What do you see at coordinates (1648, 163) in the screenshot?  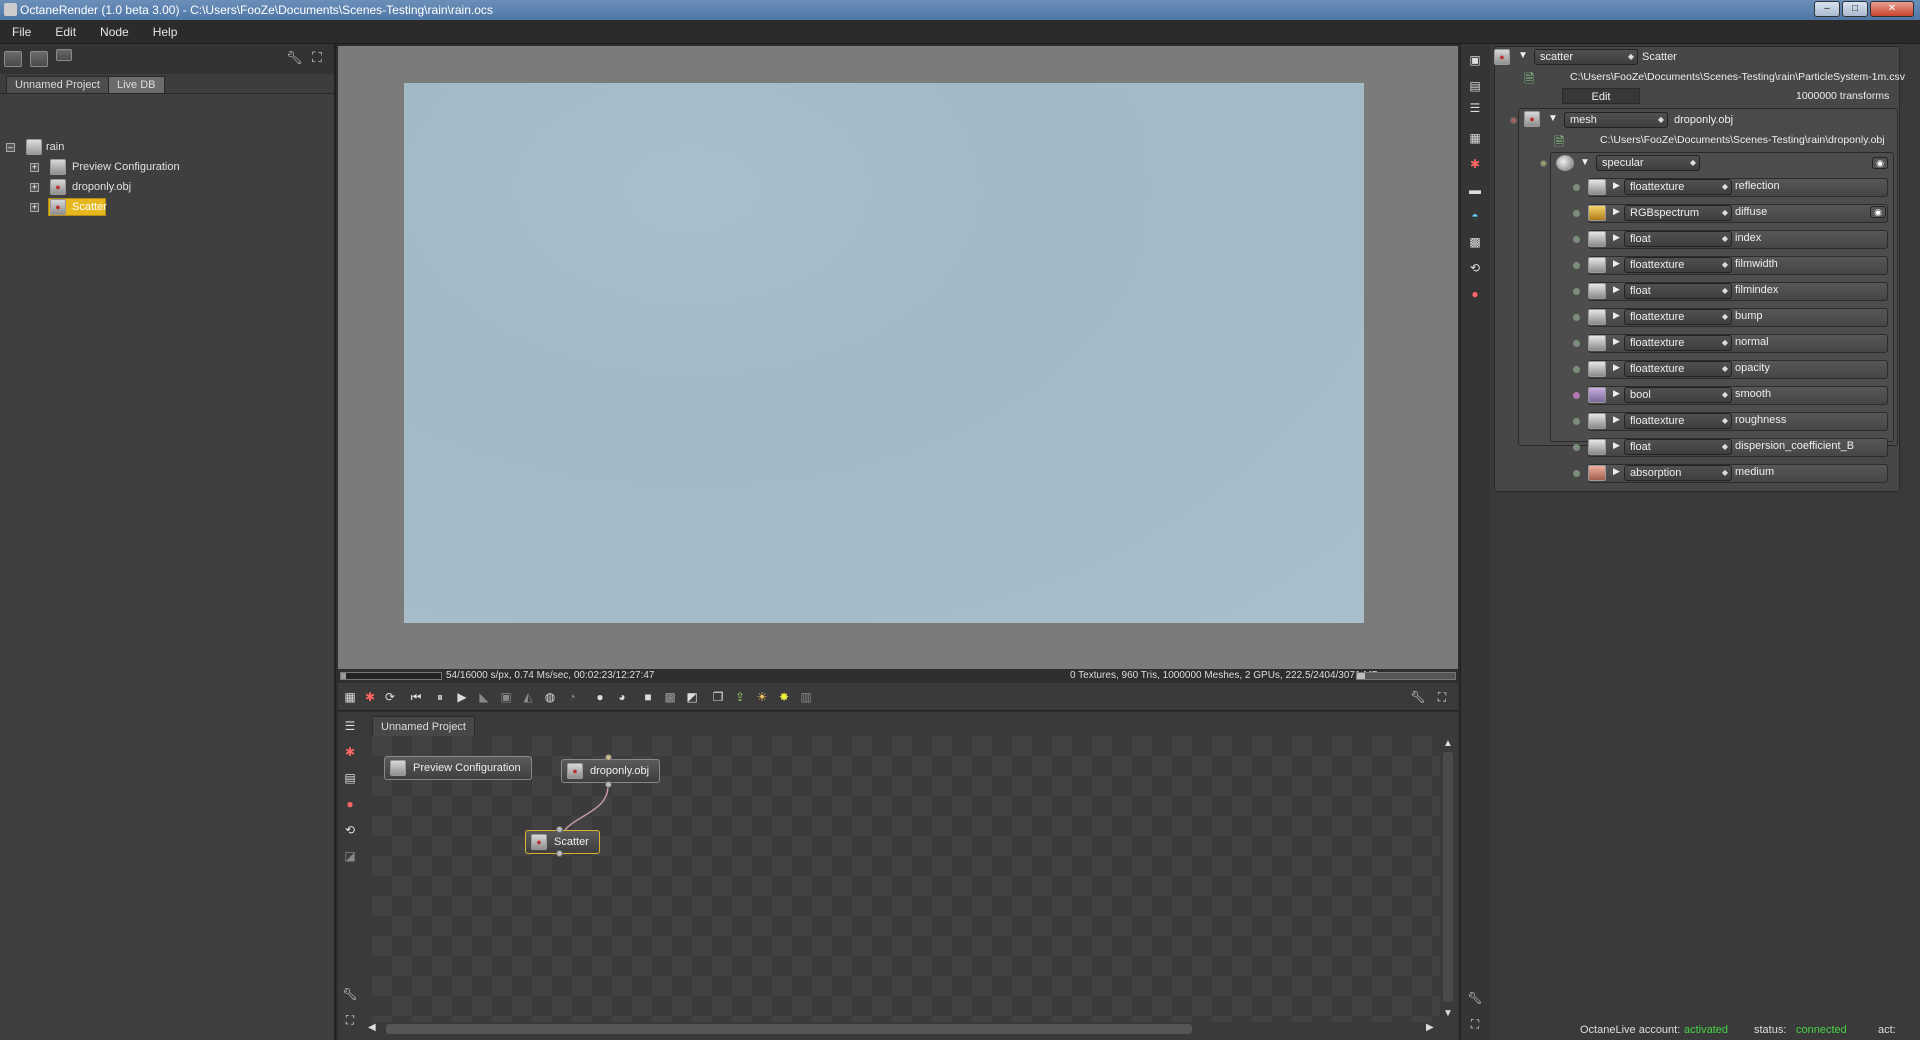 I see `material-type-select: specular ◆` at bounding box center [1648, 163].